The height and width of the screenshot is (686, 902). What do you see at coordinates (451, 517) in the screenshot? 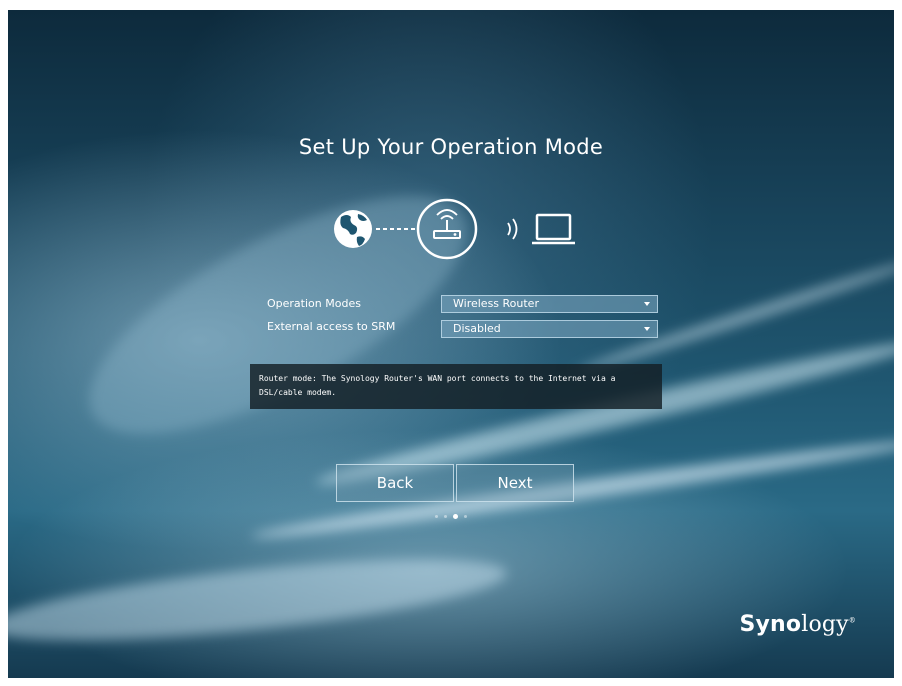
I see `page-indicator` at bounding box center [451, 517].